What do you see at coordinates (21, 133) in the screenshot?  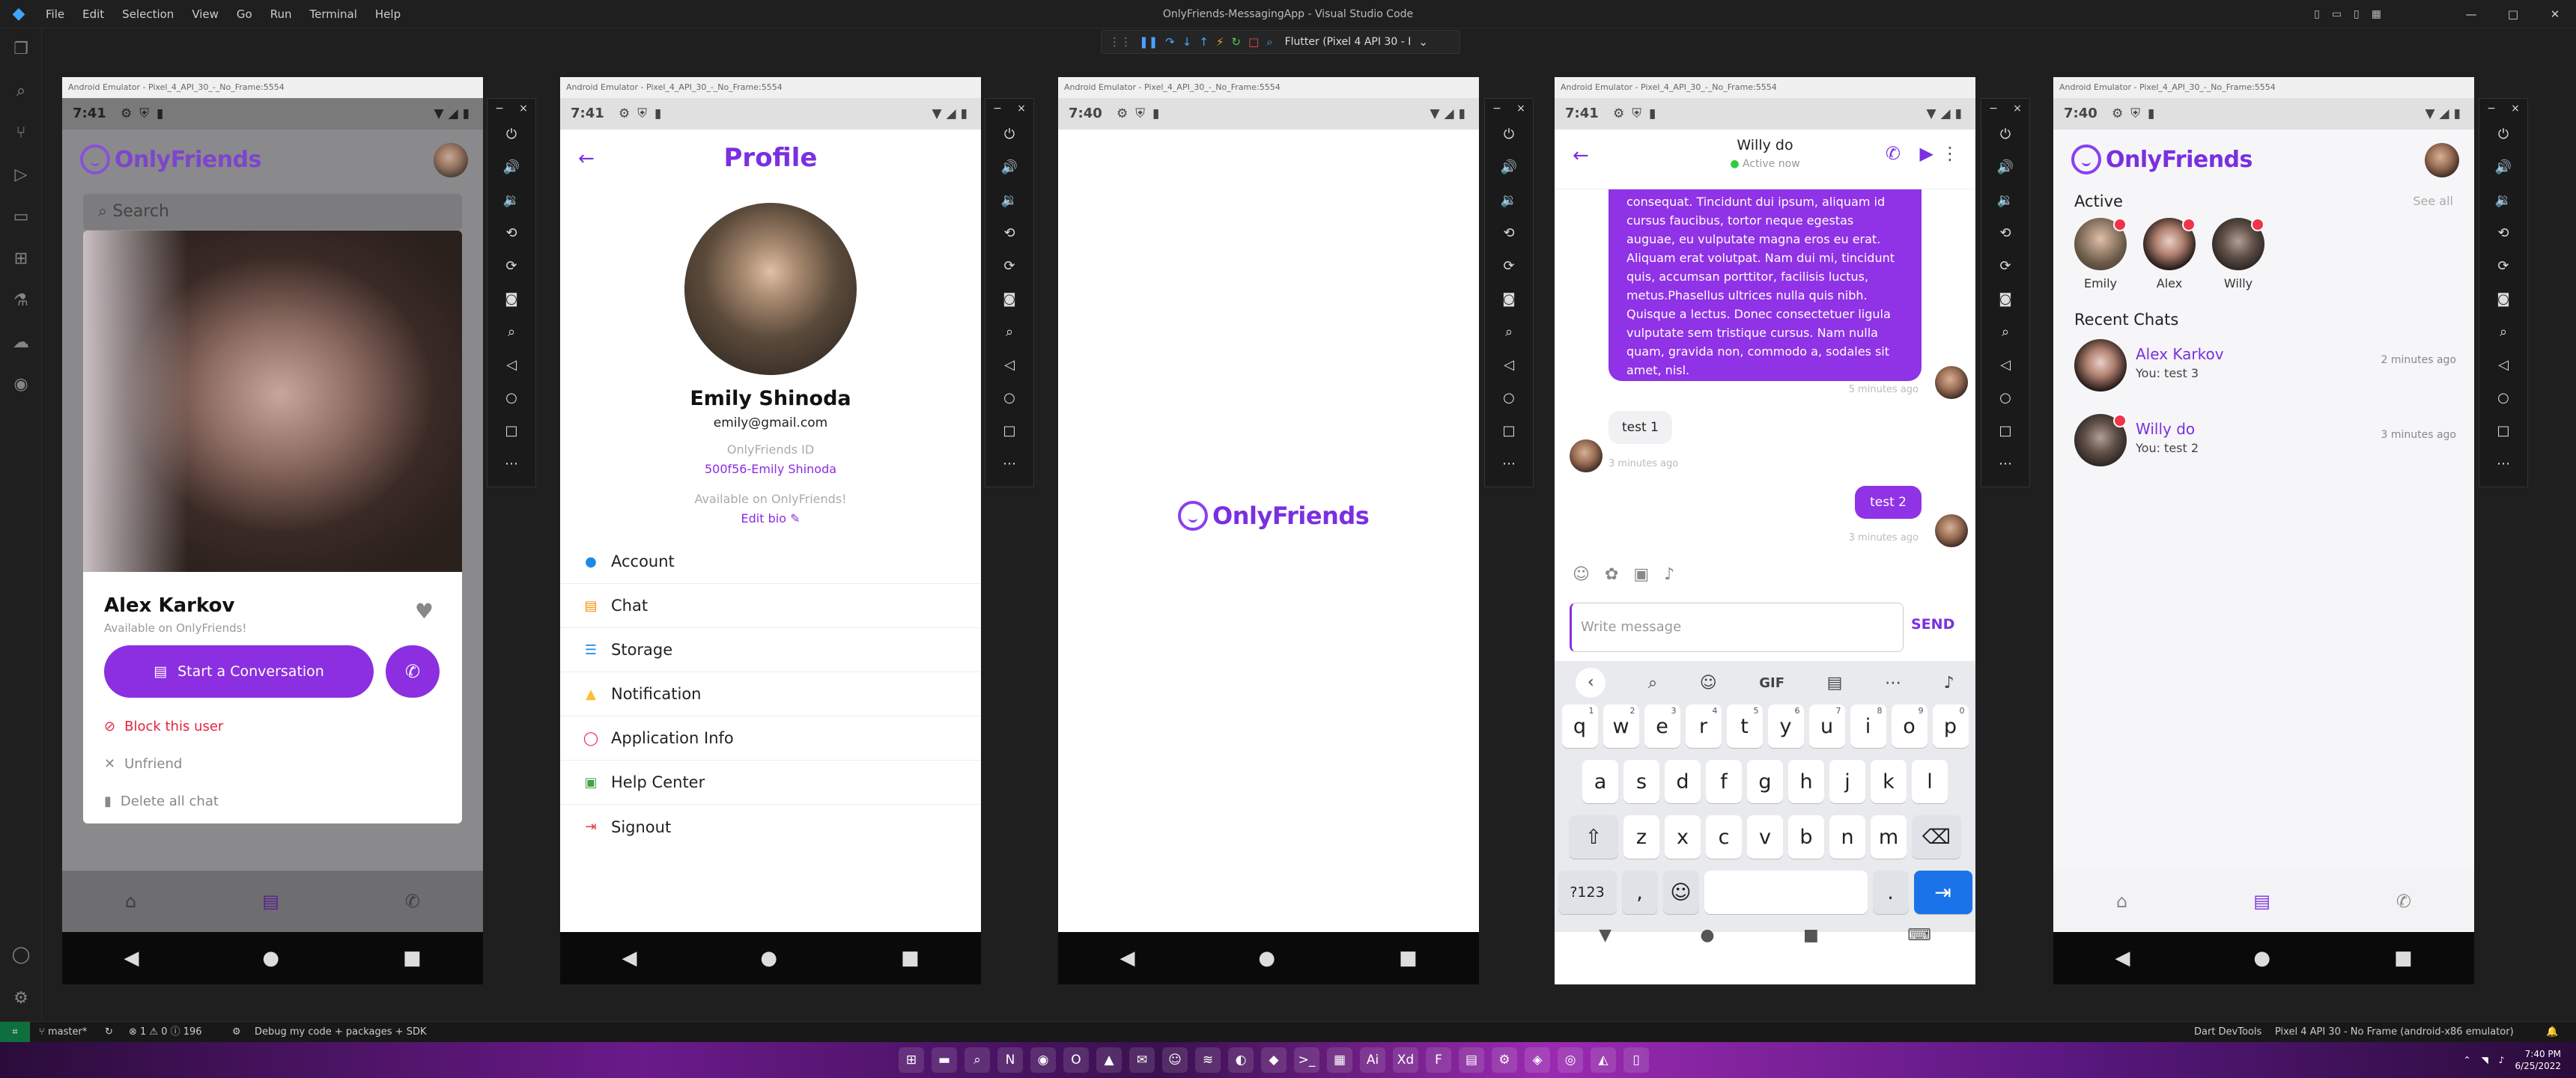 I see `source-control-icon: ⑂` at bounding box center [21, 133].